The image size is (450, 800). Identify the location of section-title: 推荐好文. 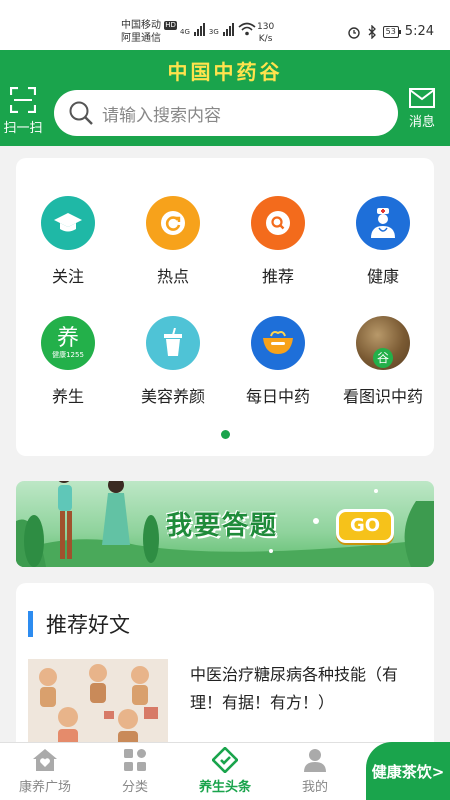
(88, 625).